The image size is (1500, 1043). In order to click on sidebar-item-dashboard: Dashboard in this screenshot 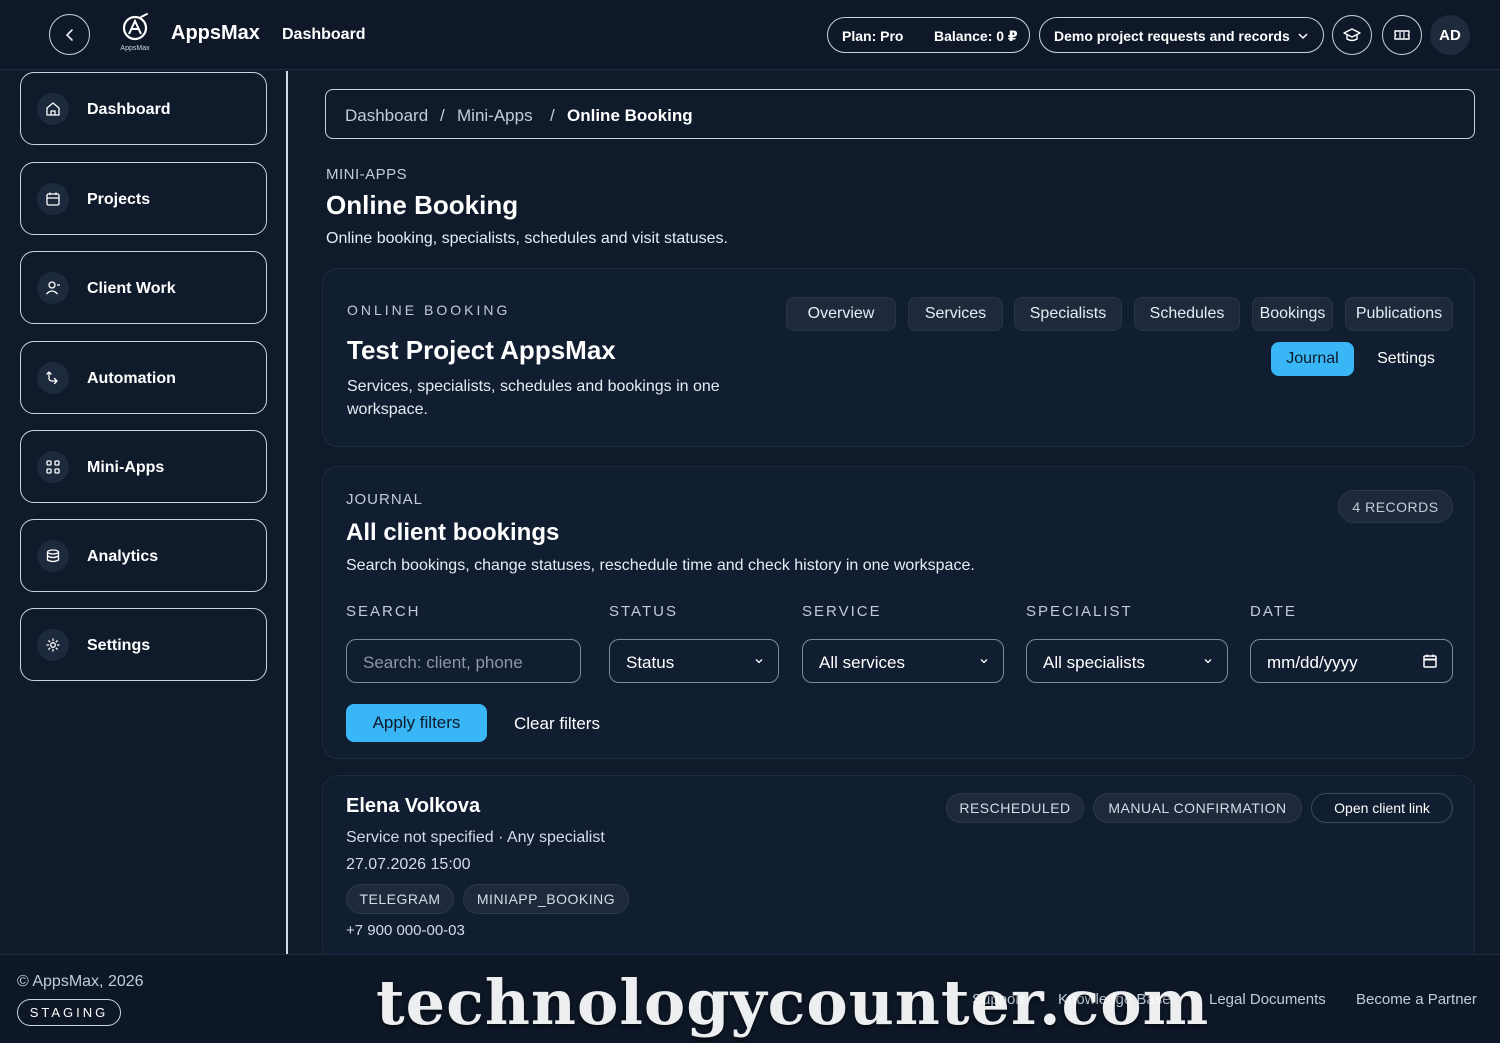, I will do `click(143, 108)`.